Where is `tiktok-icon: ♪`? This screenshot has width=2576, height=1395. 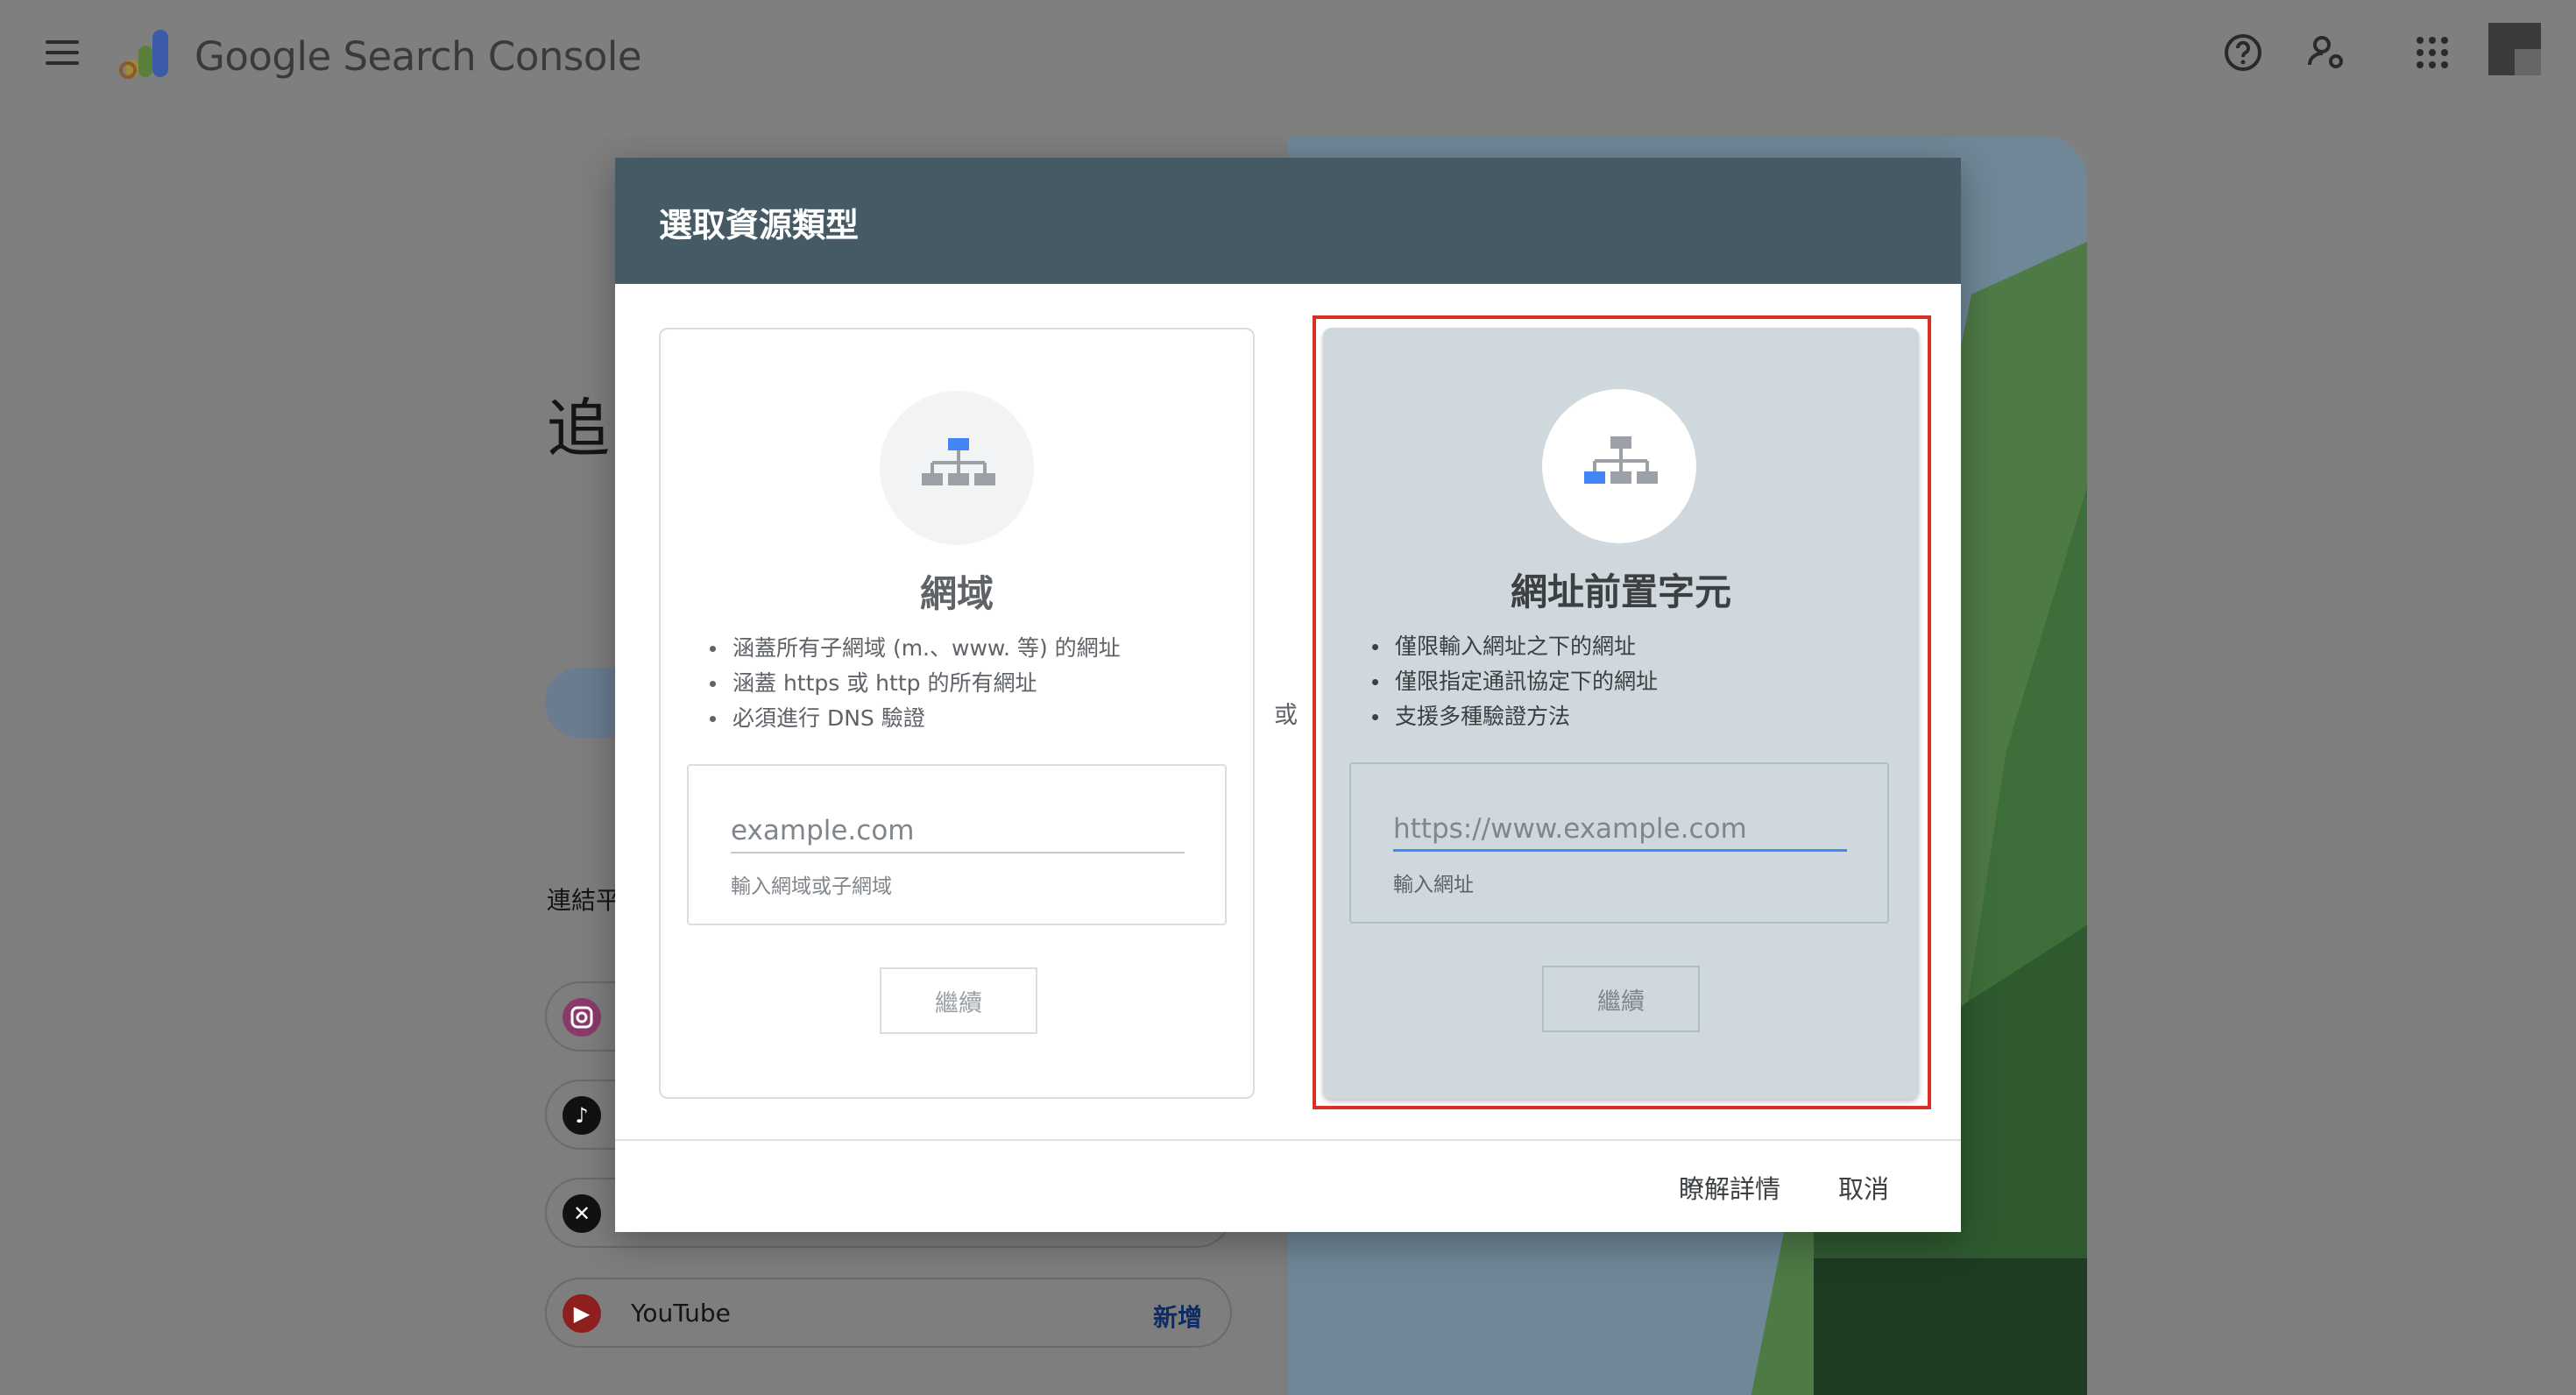
tiktok-icon: ♪ is located at coordinates (582, 1115).